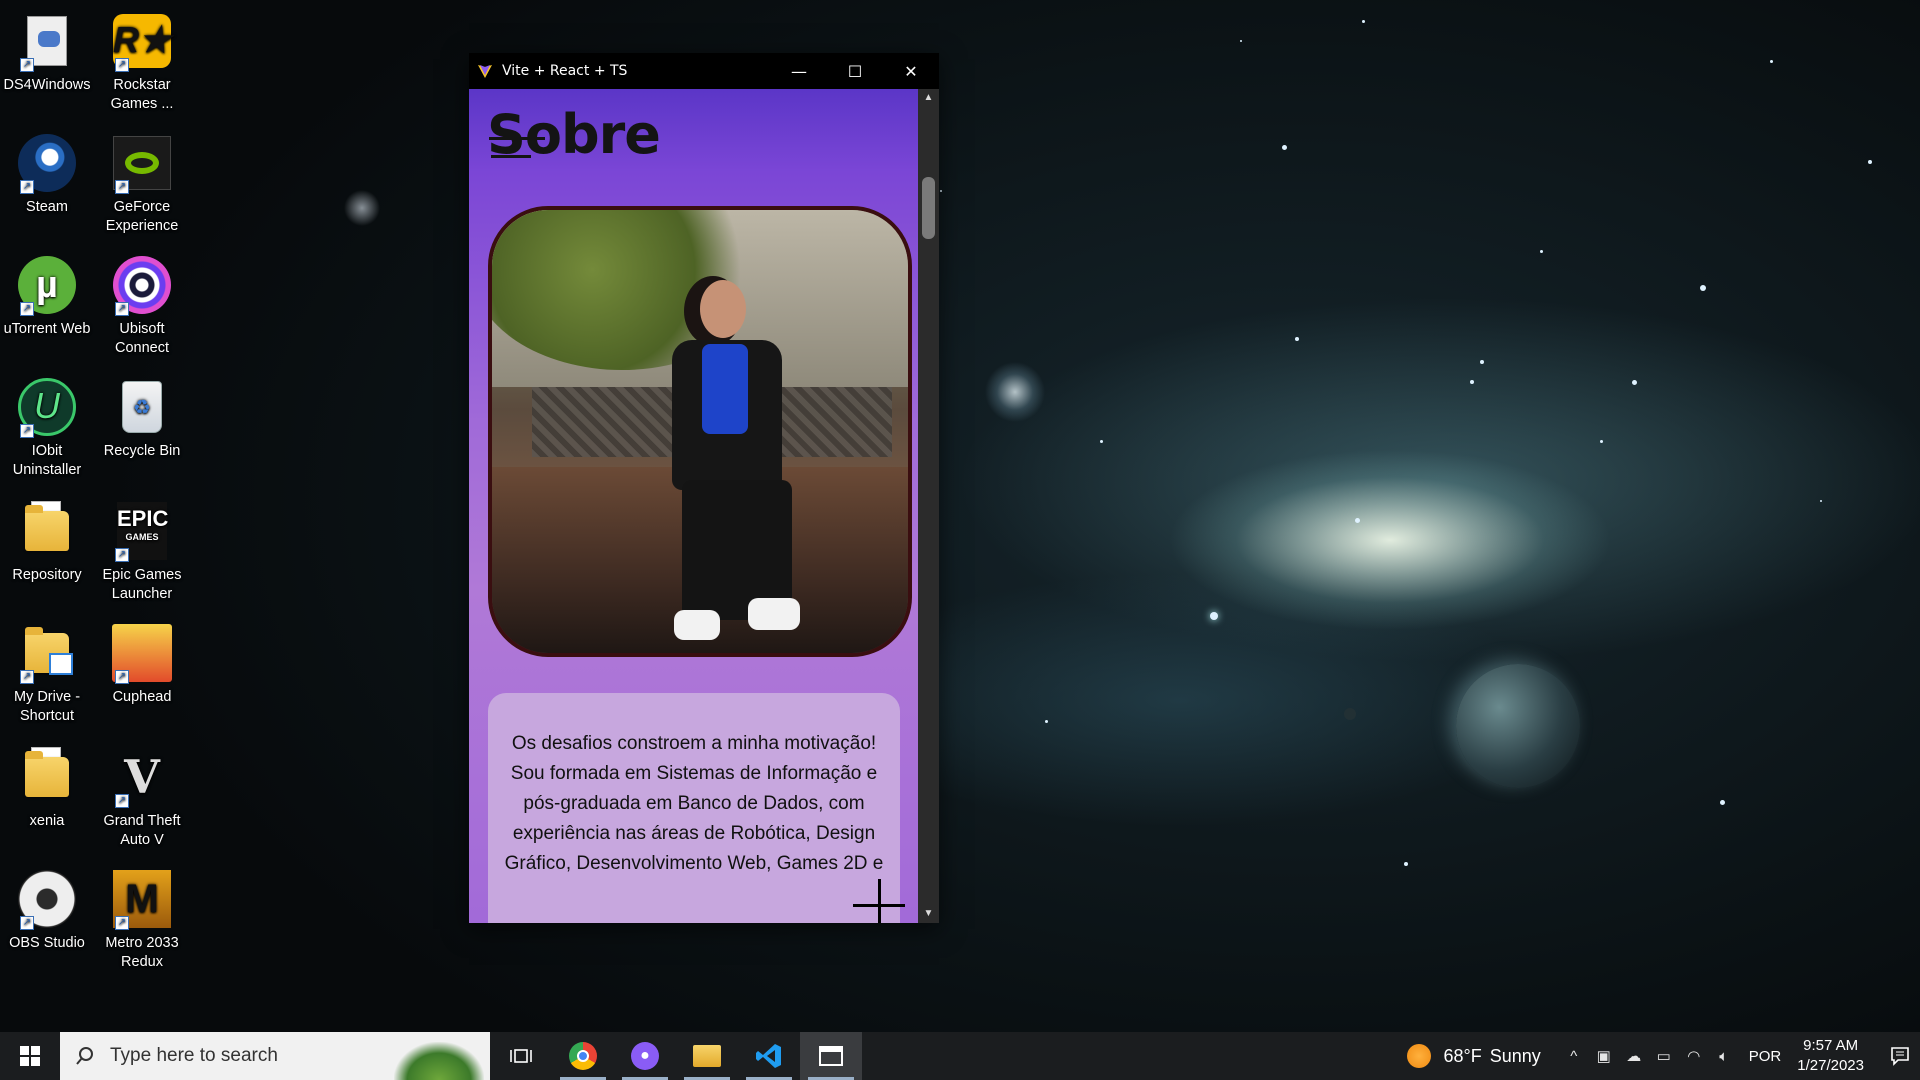  What do you see at coordinates (47, 41) in the screenshot?
I see `ds4windows-icon: ↗` at bounding box center [47, 41].